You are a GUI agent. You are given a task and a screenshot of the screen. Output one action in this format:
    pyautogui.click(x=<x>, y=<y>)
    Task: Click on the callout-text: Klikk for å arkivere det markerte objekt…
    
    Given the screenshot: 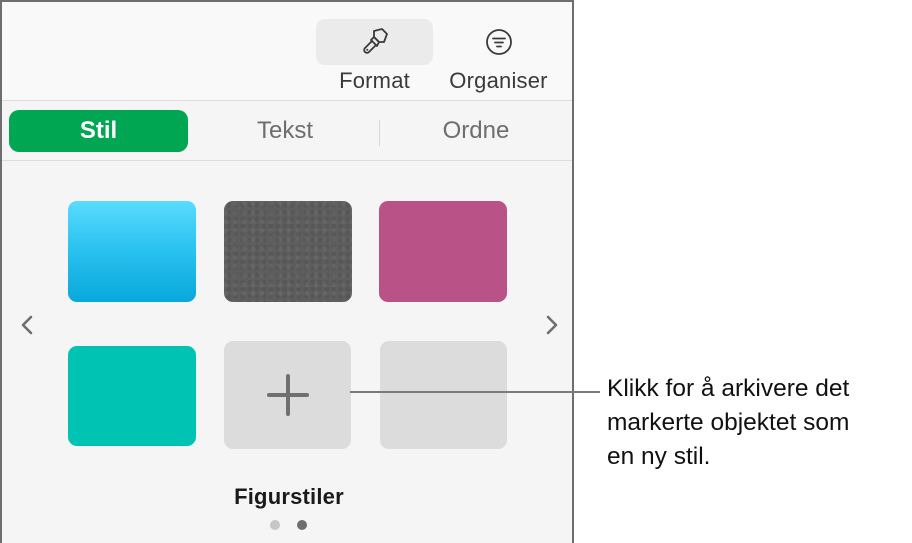 What is the action you would take?
    pyautogui.click(x=759, y=423)
    